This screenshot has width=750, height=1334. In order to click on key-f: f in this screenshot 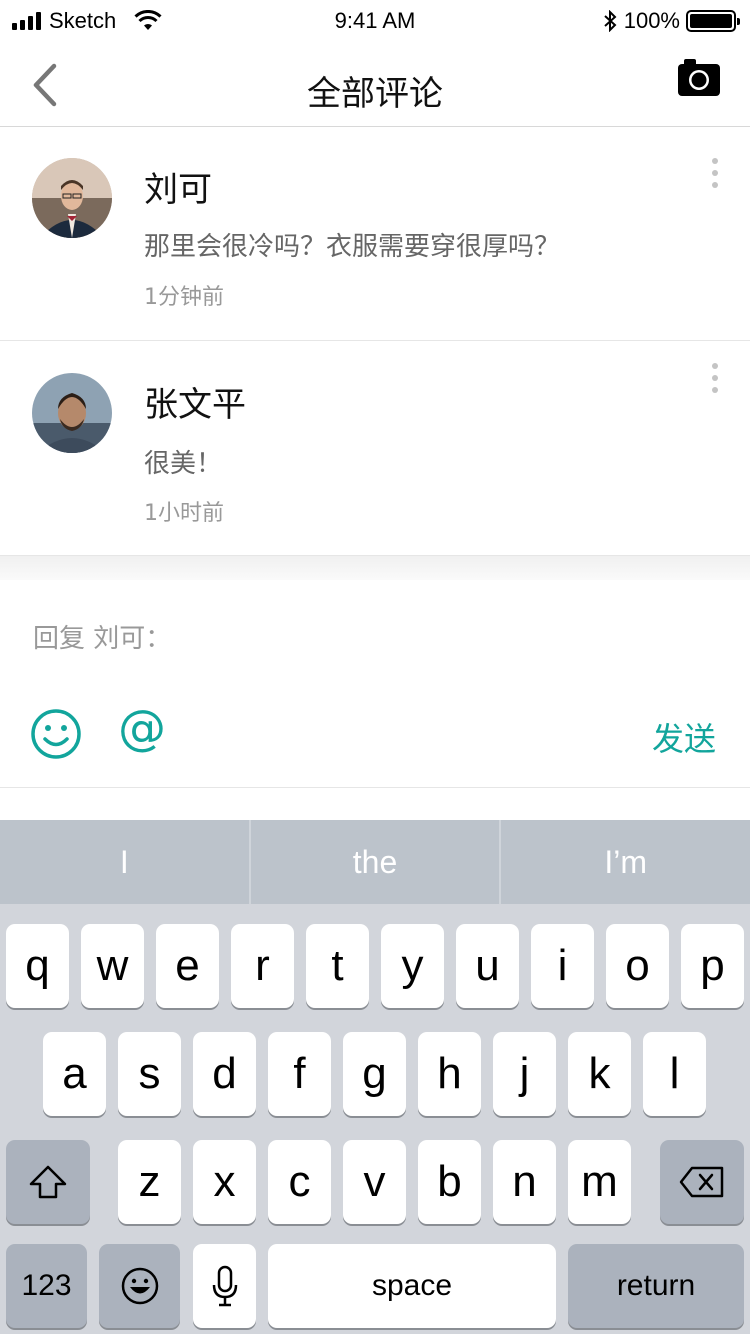, I will do `click(299, 1074)`.